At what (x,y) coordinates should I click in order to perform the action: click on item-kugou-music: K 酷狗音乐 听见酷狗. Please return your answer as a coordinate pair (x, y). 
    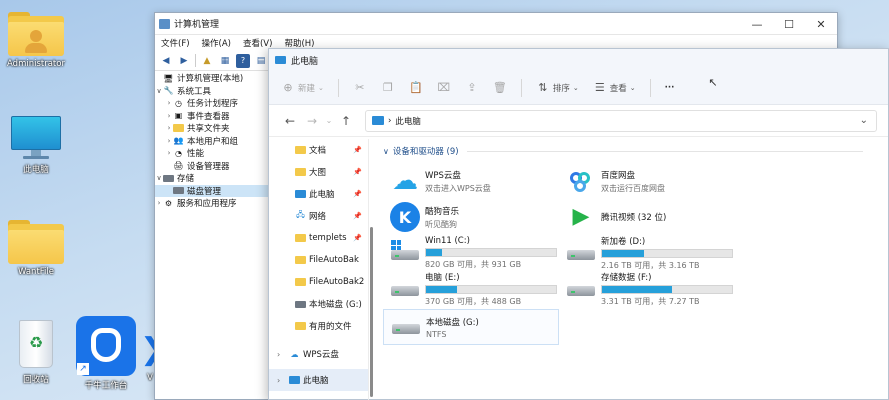
    Looking at the image, I should click on (471, 217).